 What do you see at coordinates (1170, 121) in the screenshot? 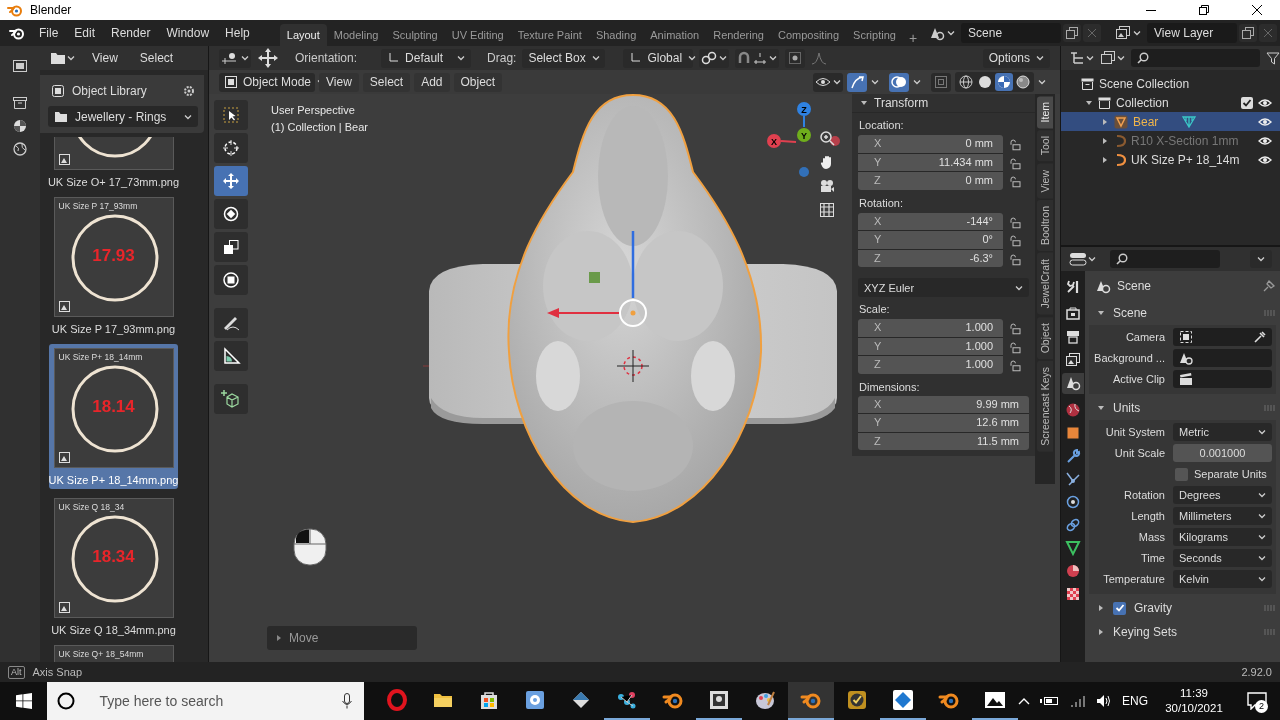
I see `outliner-row: Bear` at bounding box center [1170, 121].